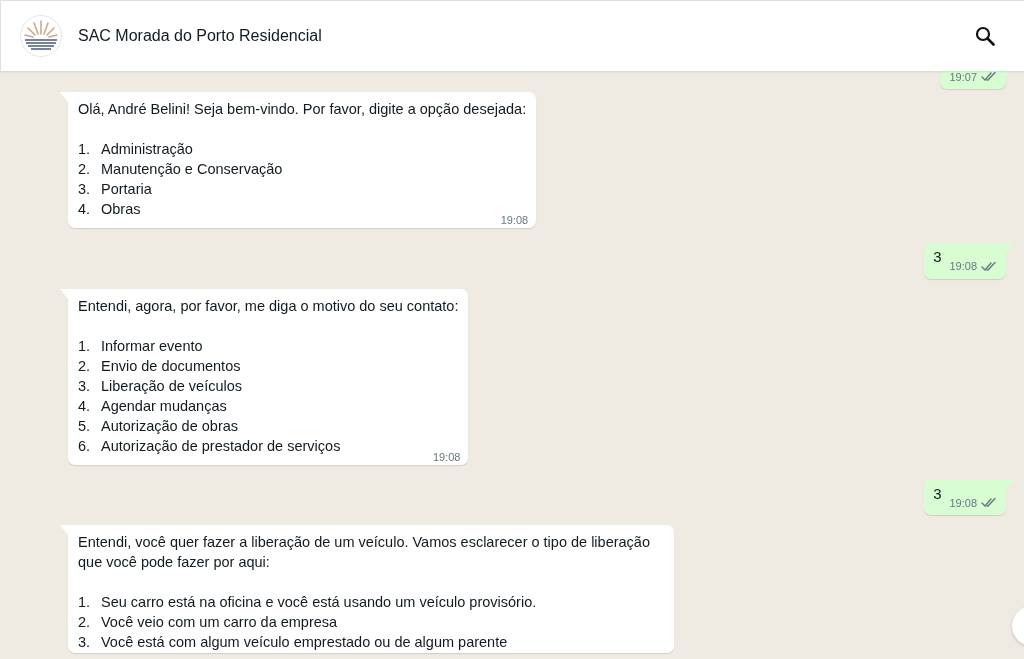 This screenshot has width=1024, height=659. What do you see at coordinates (963, 77) in the screenshot?
I see `message-time: 19:07` at bounding box center [963, 77].